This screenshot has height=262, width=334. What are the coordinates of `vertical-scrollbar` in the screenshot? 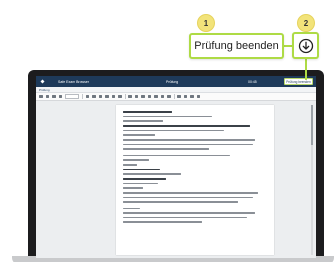 It's located at (312, 180).